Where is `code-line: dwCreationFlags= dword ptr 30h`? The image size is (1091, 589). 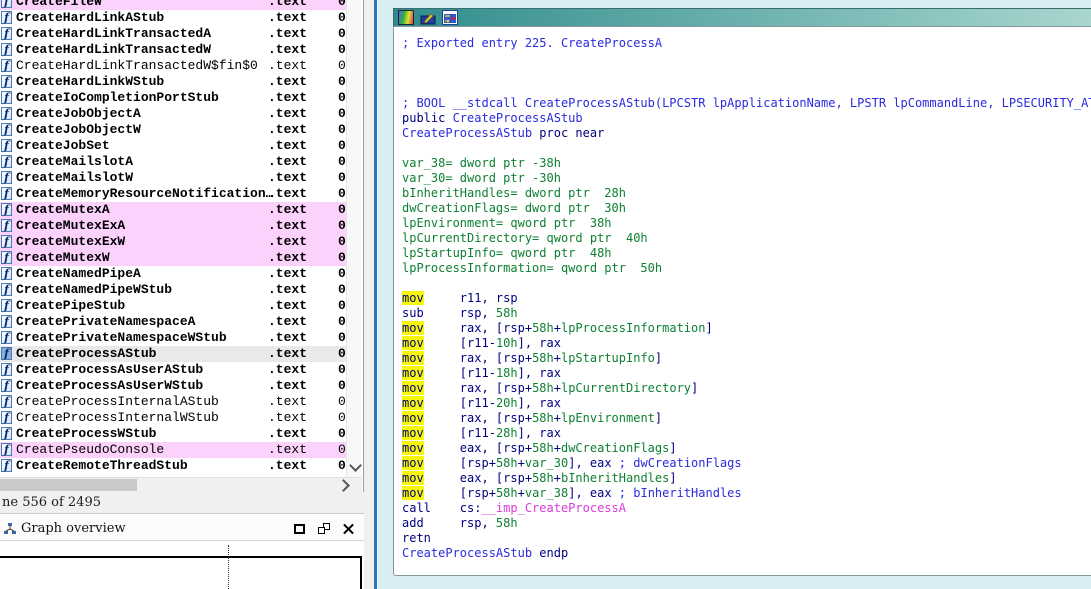 code-line: dwCreationFlags= dword ptr 30h is located at coordinates (746, 208).